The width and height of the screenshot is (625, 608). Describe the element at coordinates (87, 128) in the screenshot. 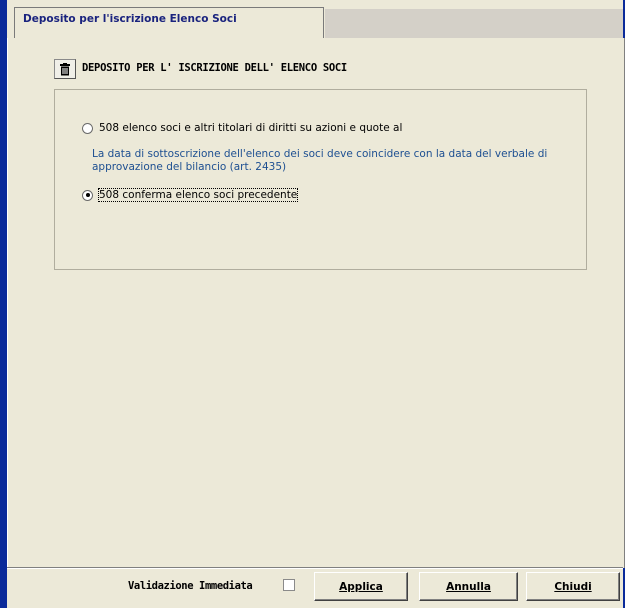

I see `radio-elenco-soci` at that location.